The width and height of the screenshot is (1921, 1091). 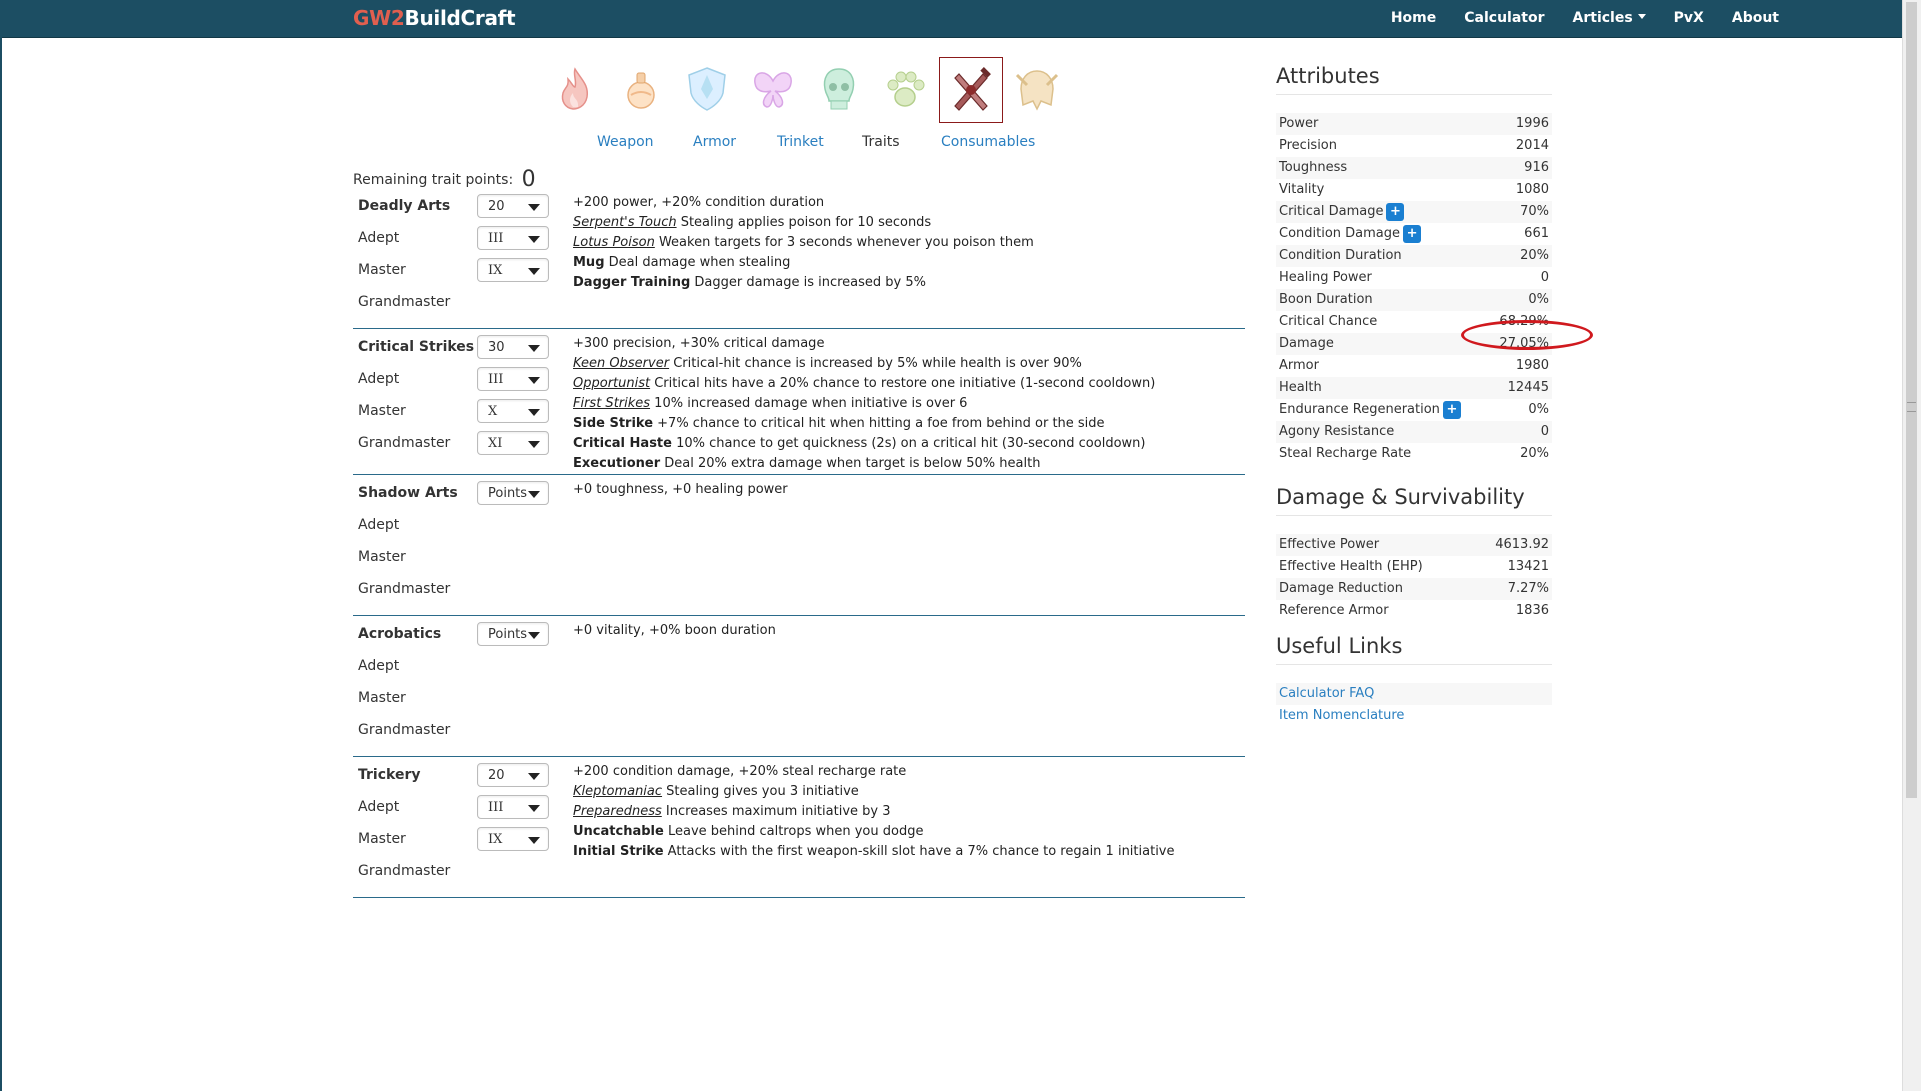 I want to click on tab-consumables: Consumables, so click(x=988, y=142).